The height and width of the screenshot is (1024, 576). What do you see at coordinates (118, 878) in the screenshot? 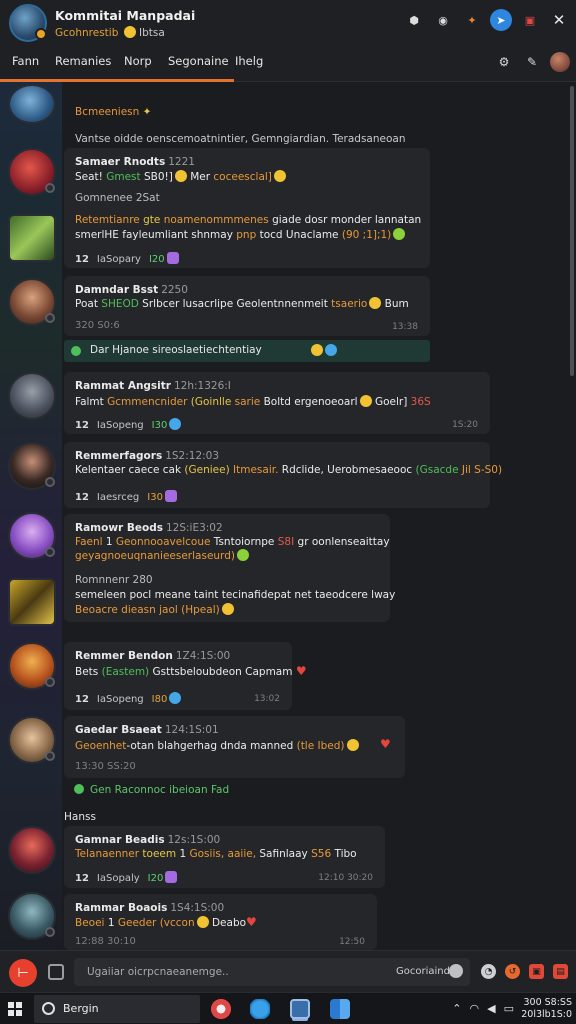
I see `reaction-label: IaSopaly` at bounding box center [118, 878].